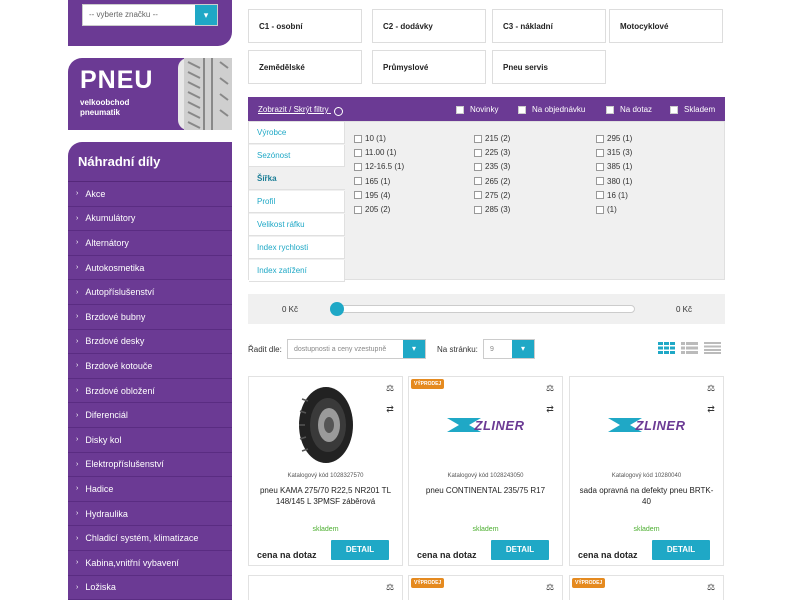 The image size is (800, 600). I want to click on filter-tab: Index zatížení, so click(297, 271).